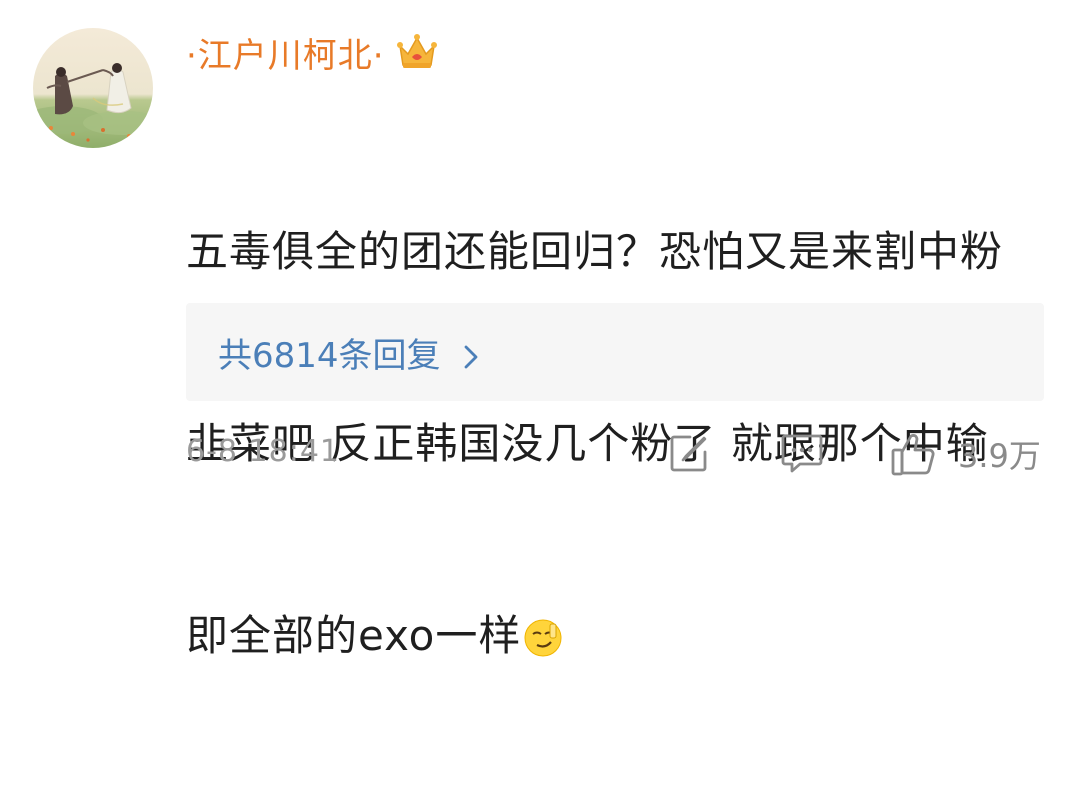 Image resolution: width=1080 pixels, height=796 pixels. What do you see at coordinates (802, 453) in the screenshot?
I see `comment-icon` at bounding box center [802, 453].